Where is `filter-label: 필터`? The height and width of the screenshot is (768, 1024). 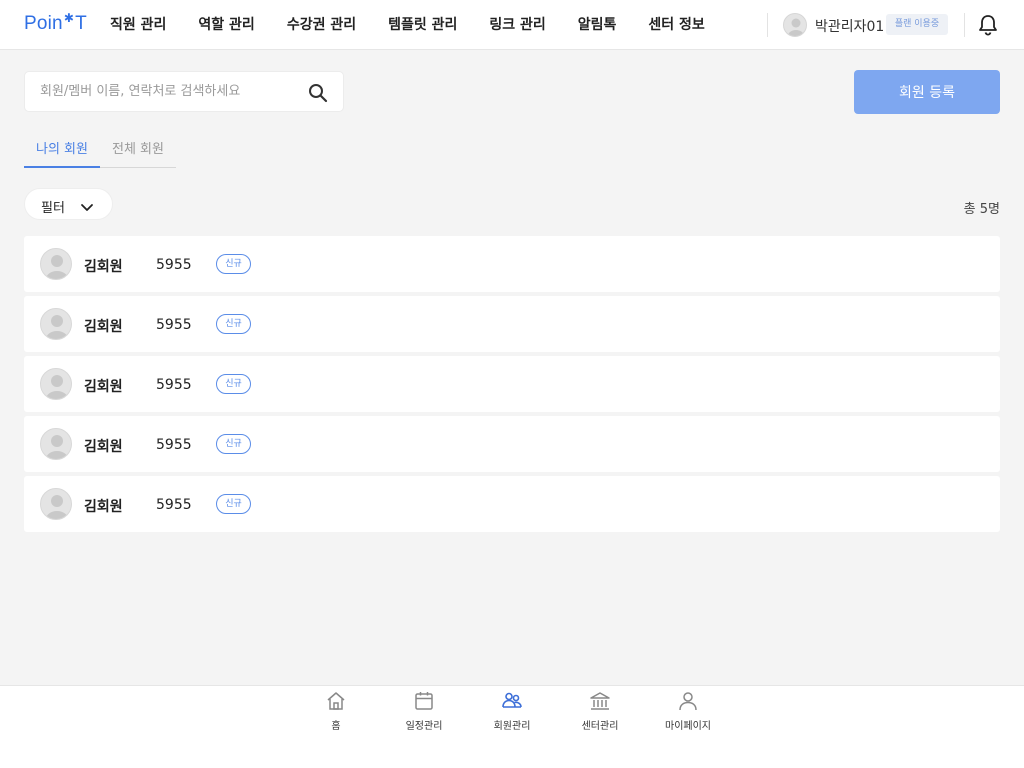
filter-label: 필터 is located at coordinates (53, 208).